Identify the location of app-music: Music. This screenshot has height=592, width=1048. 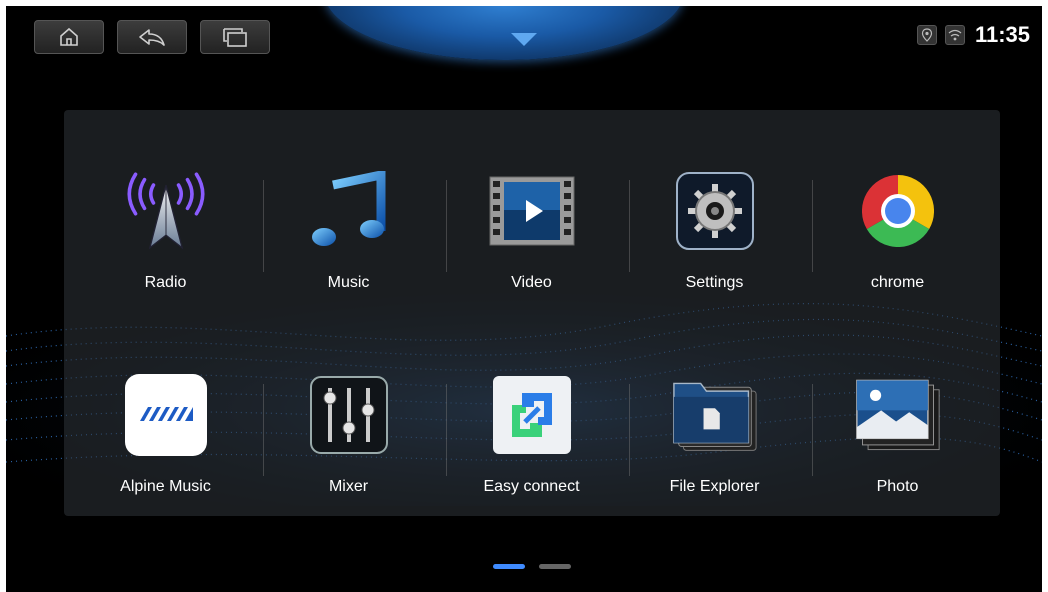
(348, 210).